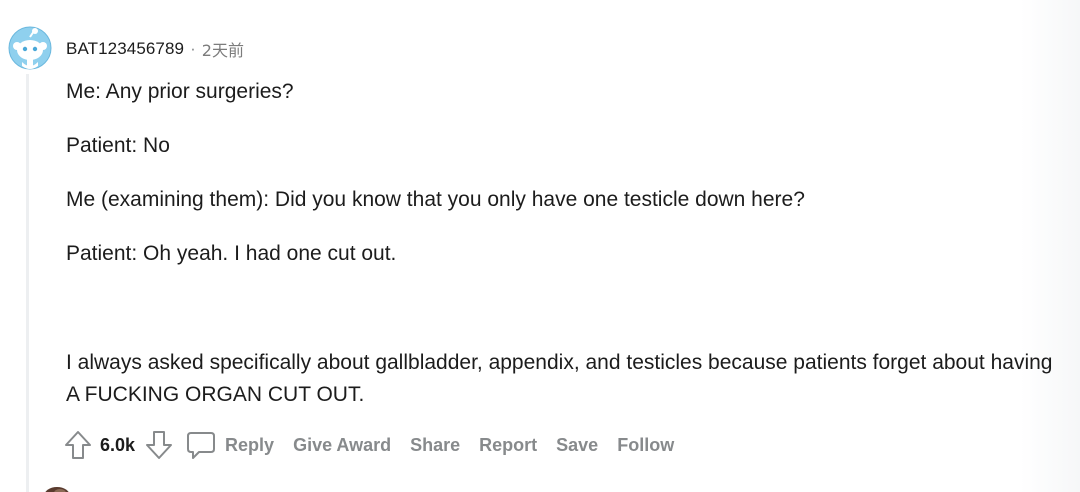 Image resolution: width=1080 pixels, height=492 pixels. What do you see at coordinates (342, 445) in the screenshot?
I see `give-award-button: Give Award` at bounding box center [342, 445].